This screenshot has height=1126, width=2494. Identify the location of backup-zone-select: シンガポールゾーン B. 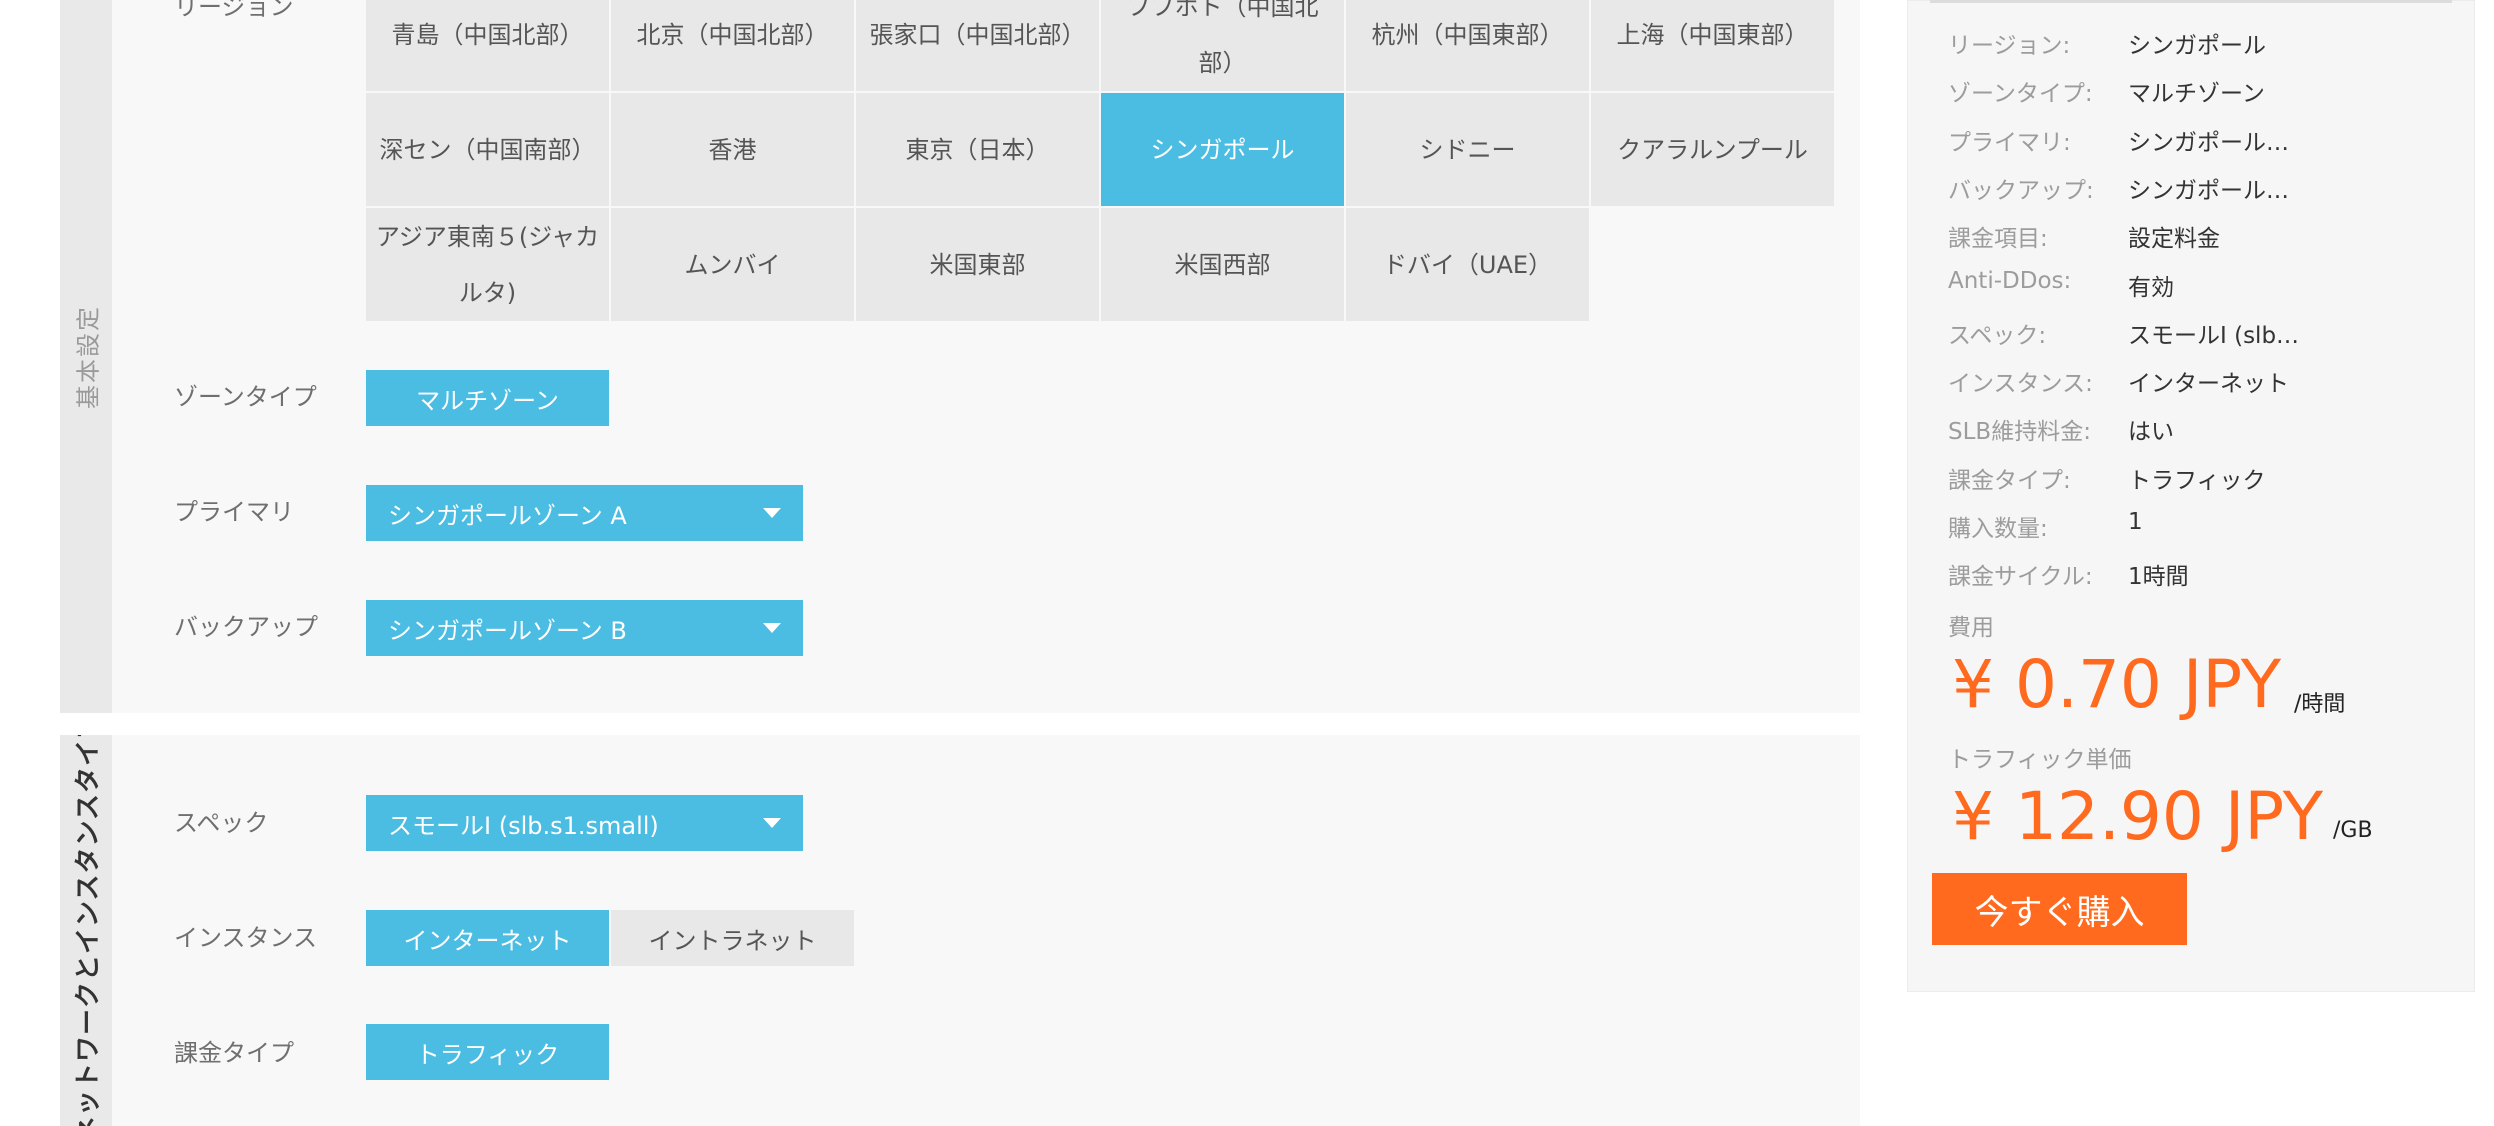
(584, 628).